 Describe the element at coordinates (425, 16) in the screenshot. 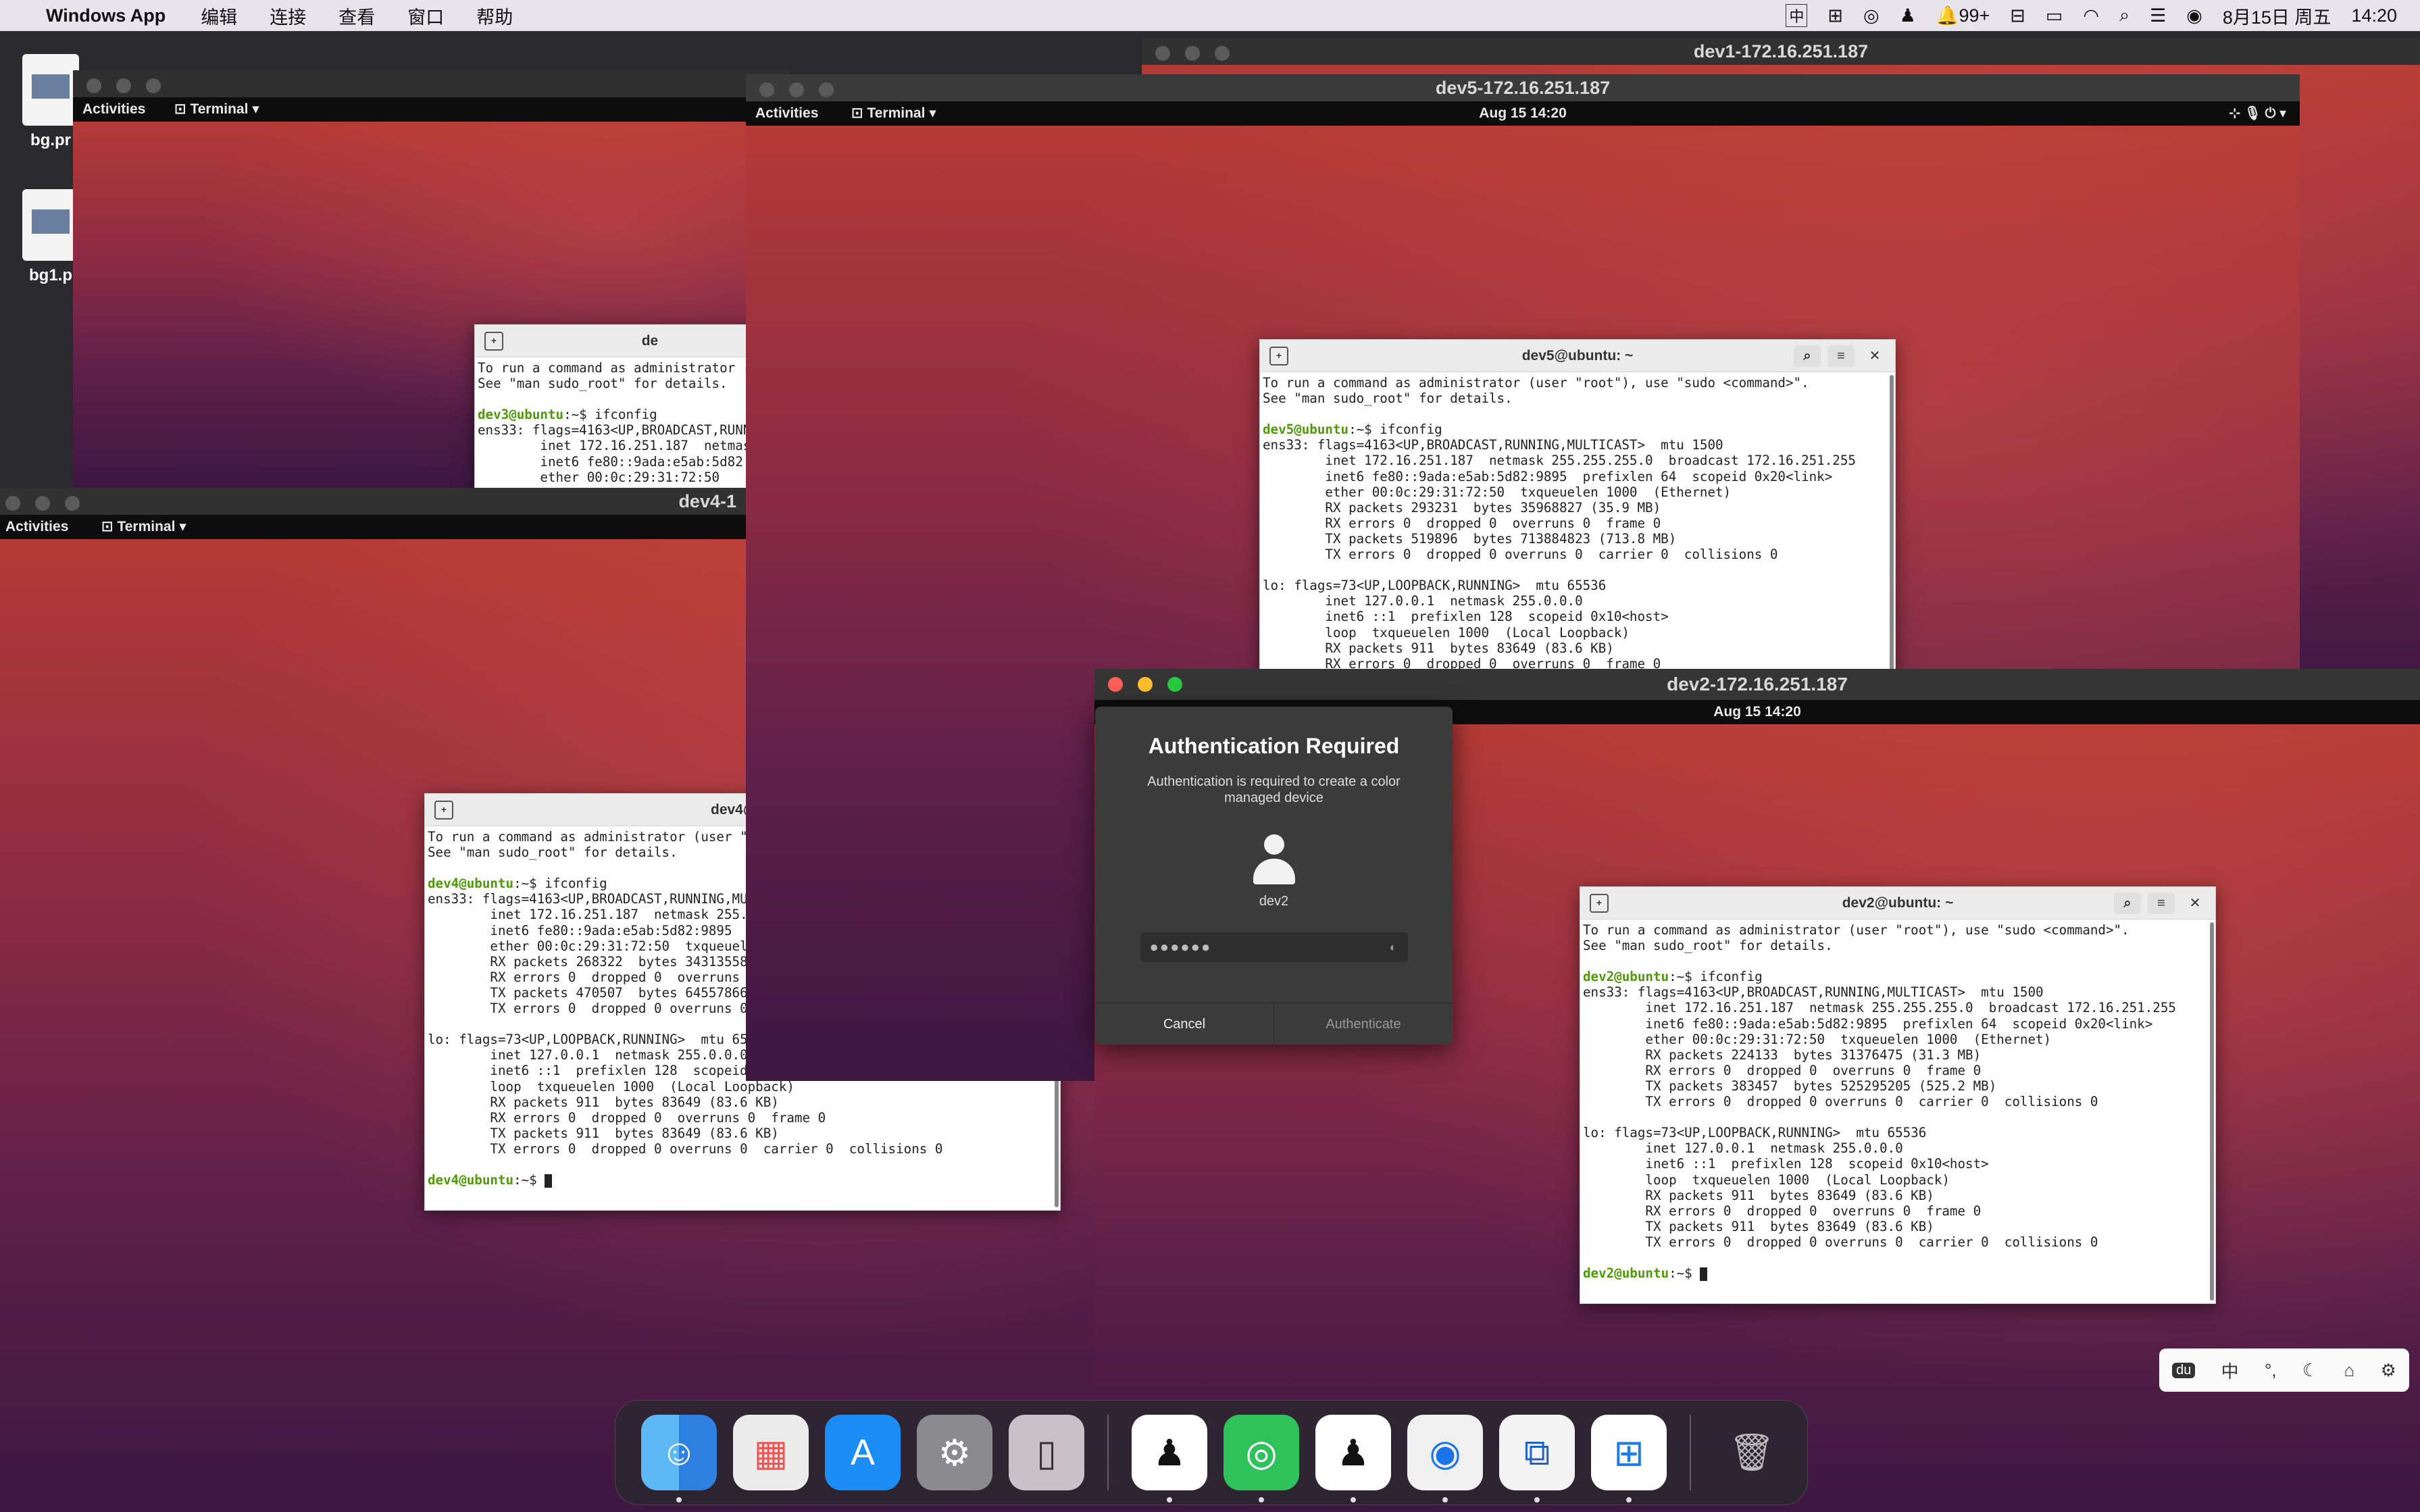

I see `menu-window: 窗口` at that location.